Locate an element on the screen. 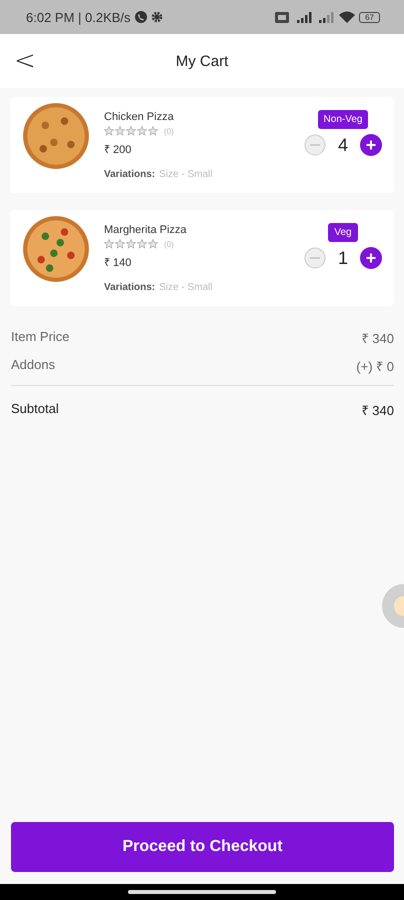 This screenshot has width=404, height=900. summary-label: Addons is located at coordinates (33, 365).